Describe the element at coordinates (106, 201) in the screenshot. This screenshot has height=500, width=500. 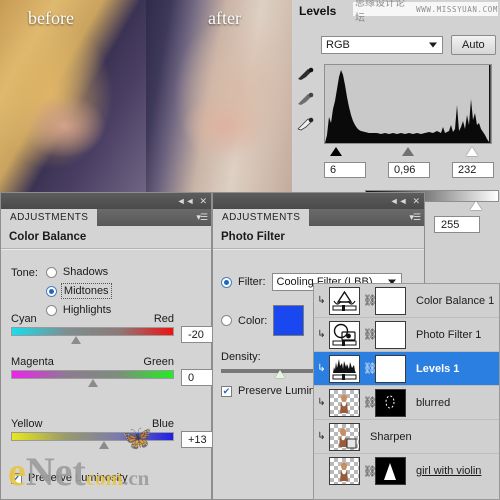
I see `color-balance-panel-header: ◄◄ ✕` at that location.